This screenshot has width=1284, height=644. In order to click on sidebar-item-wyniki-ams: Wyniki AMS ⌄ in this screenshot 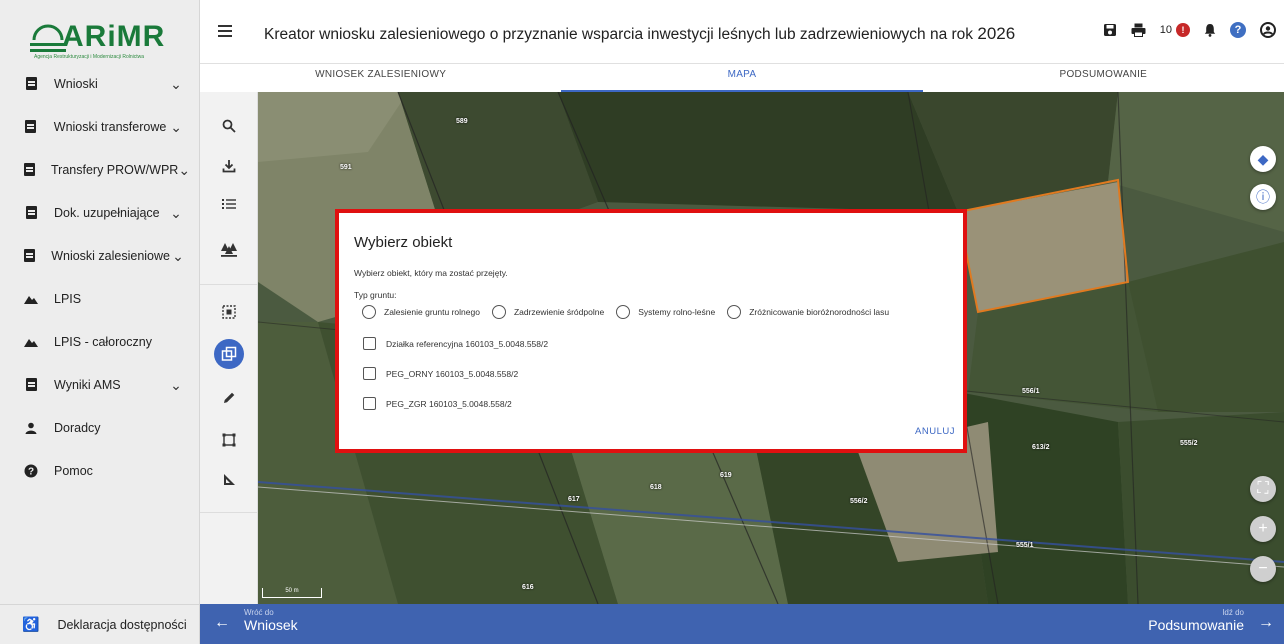, I will do `click(100, 384)`.